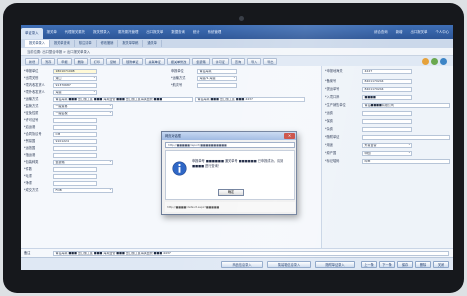 The image size is (467, 296). Describe the element at coordinates (329, 145) in the screenshot. I see `field-label: *用途` at that location.